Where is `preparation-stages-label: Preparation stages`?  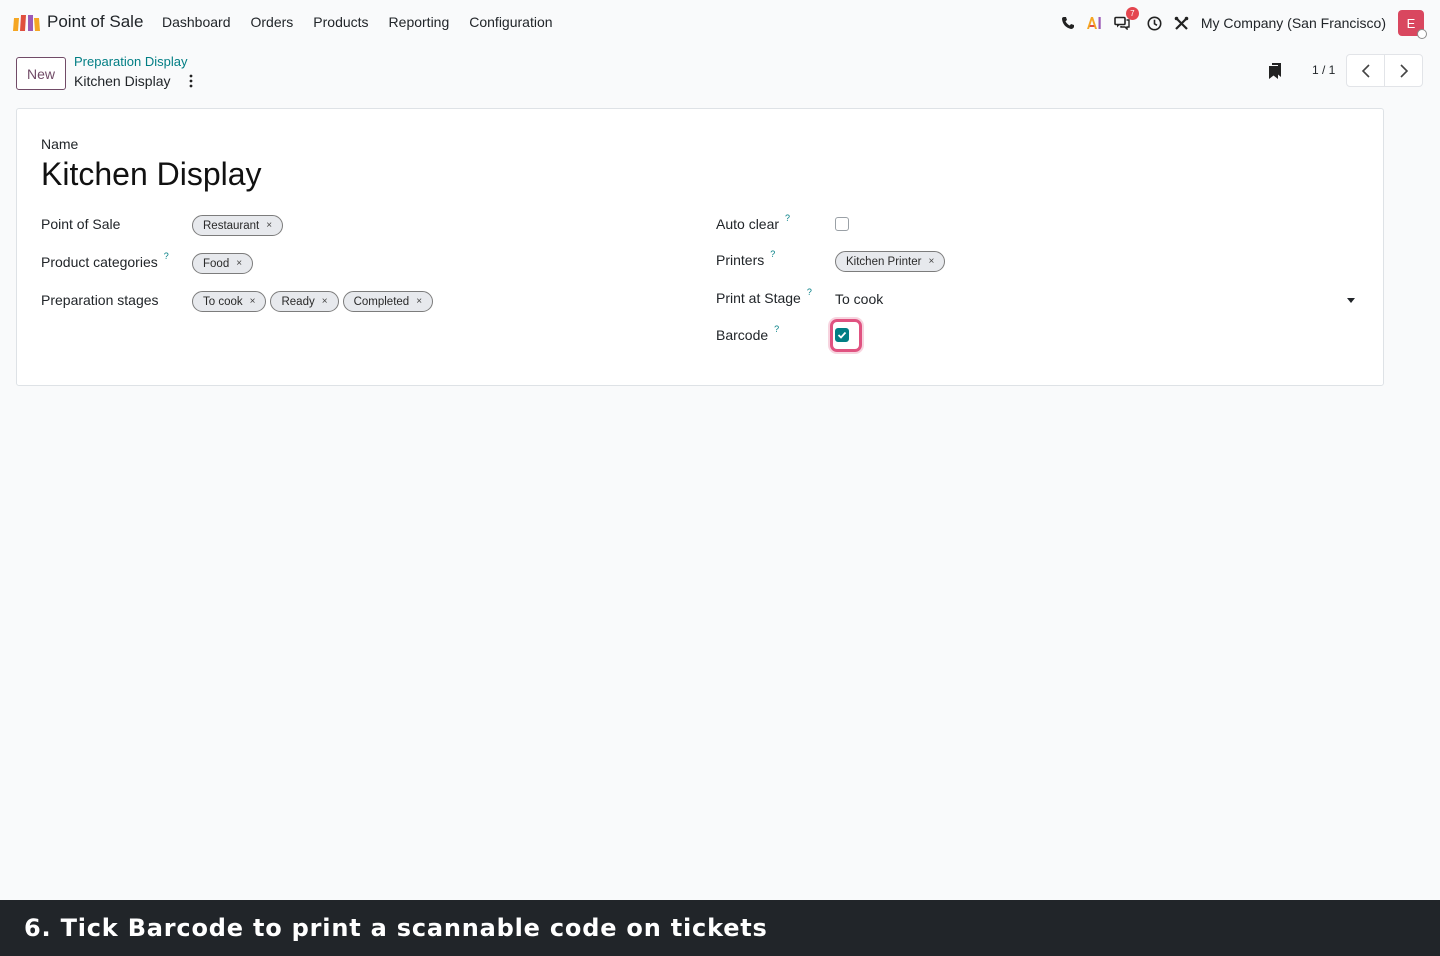
preparation-stages-label: Preparation stages is located at coordinates (100, 300).